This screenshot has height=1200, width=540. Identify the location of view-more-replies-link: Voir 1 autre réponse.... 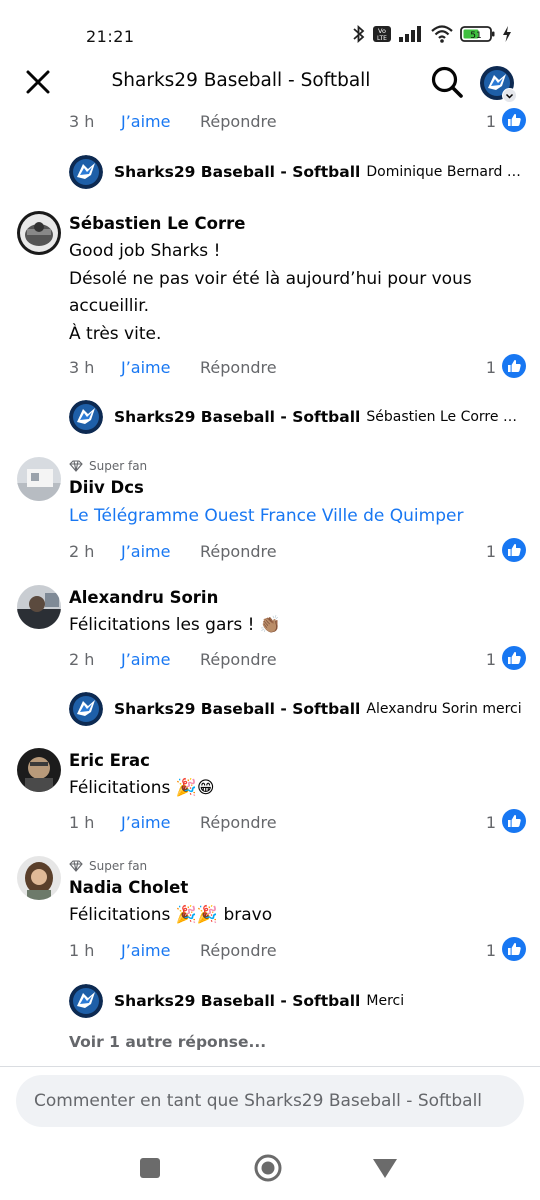
(167, 1042).